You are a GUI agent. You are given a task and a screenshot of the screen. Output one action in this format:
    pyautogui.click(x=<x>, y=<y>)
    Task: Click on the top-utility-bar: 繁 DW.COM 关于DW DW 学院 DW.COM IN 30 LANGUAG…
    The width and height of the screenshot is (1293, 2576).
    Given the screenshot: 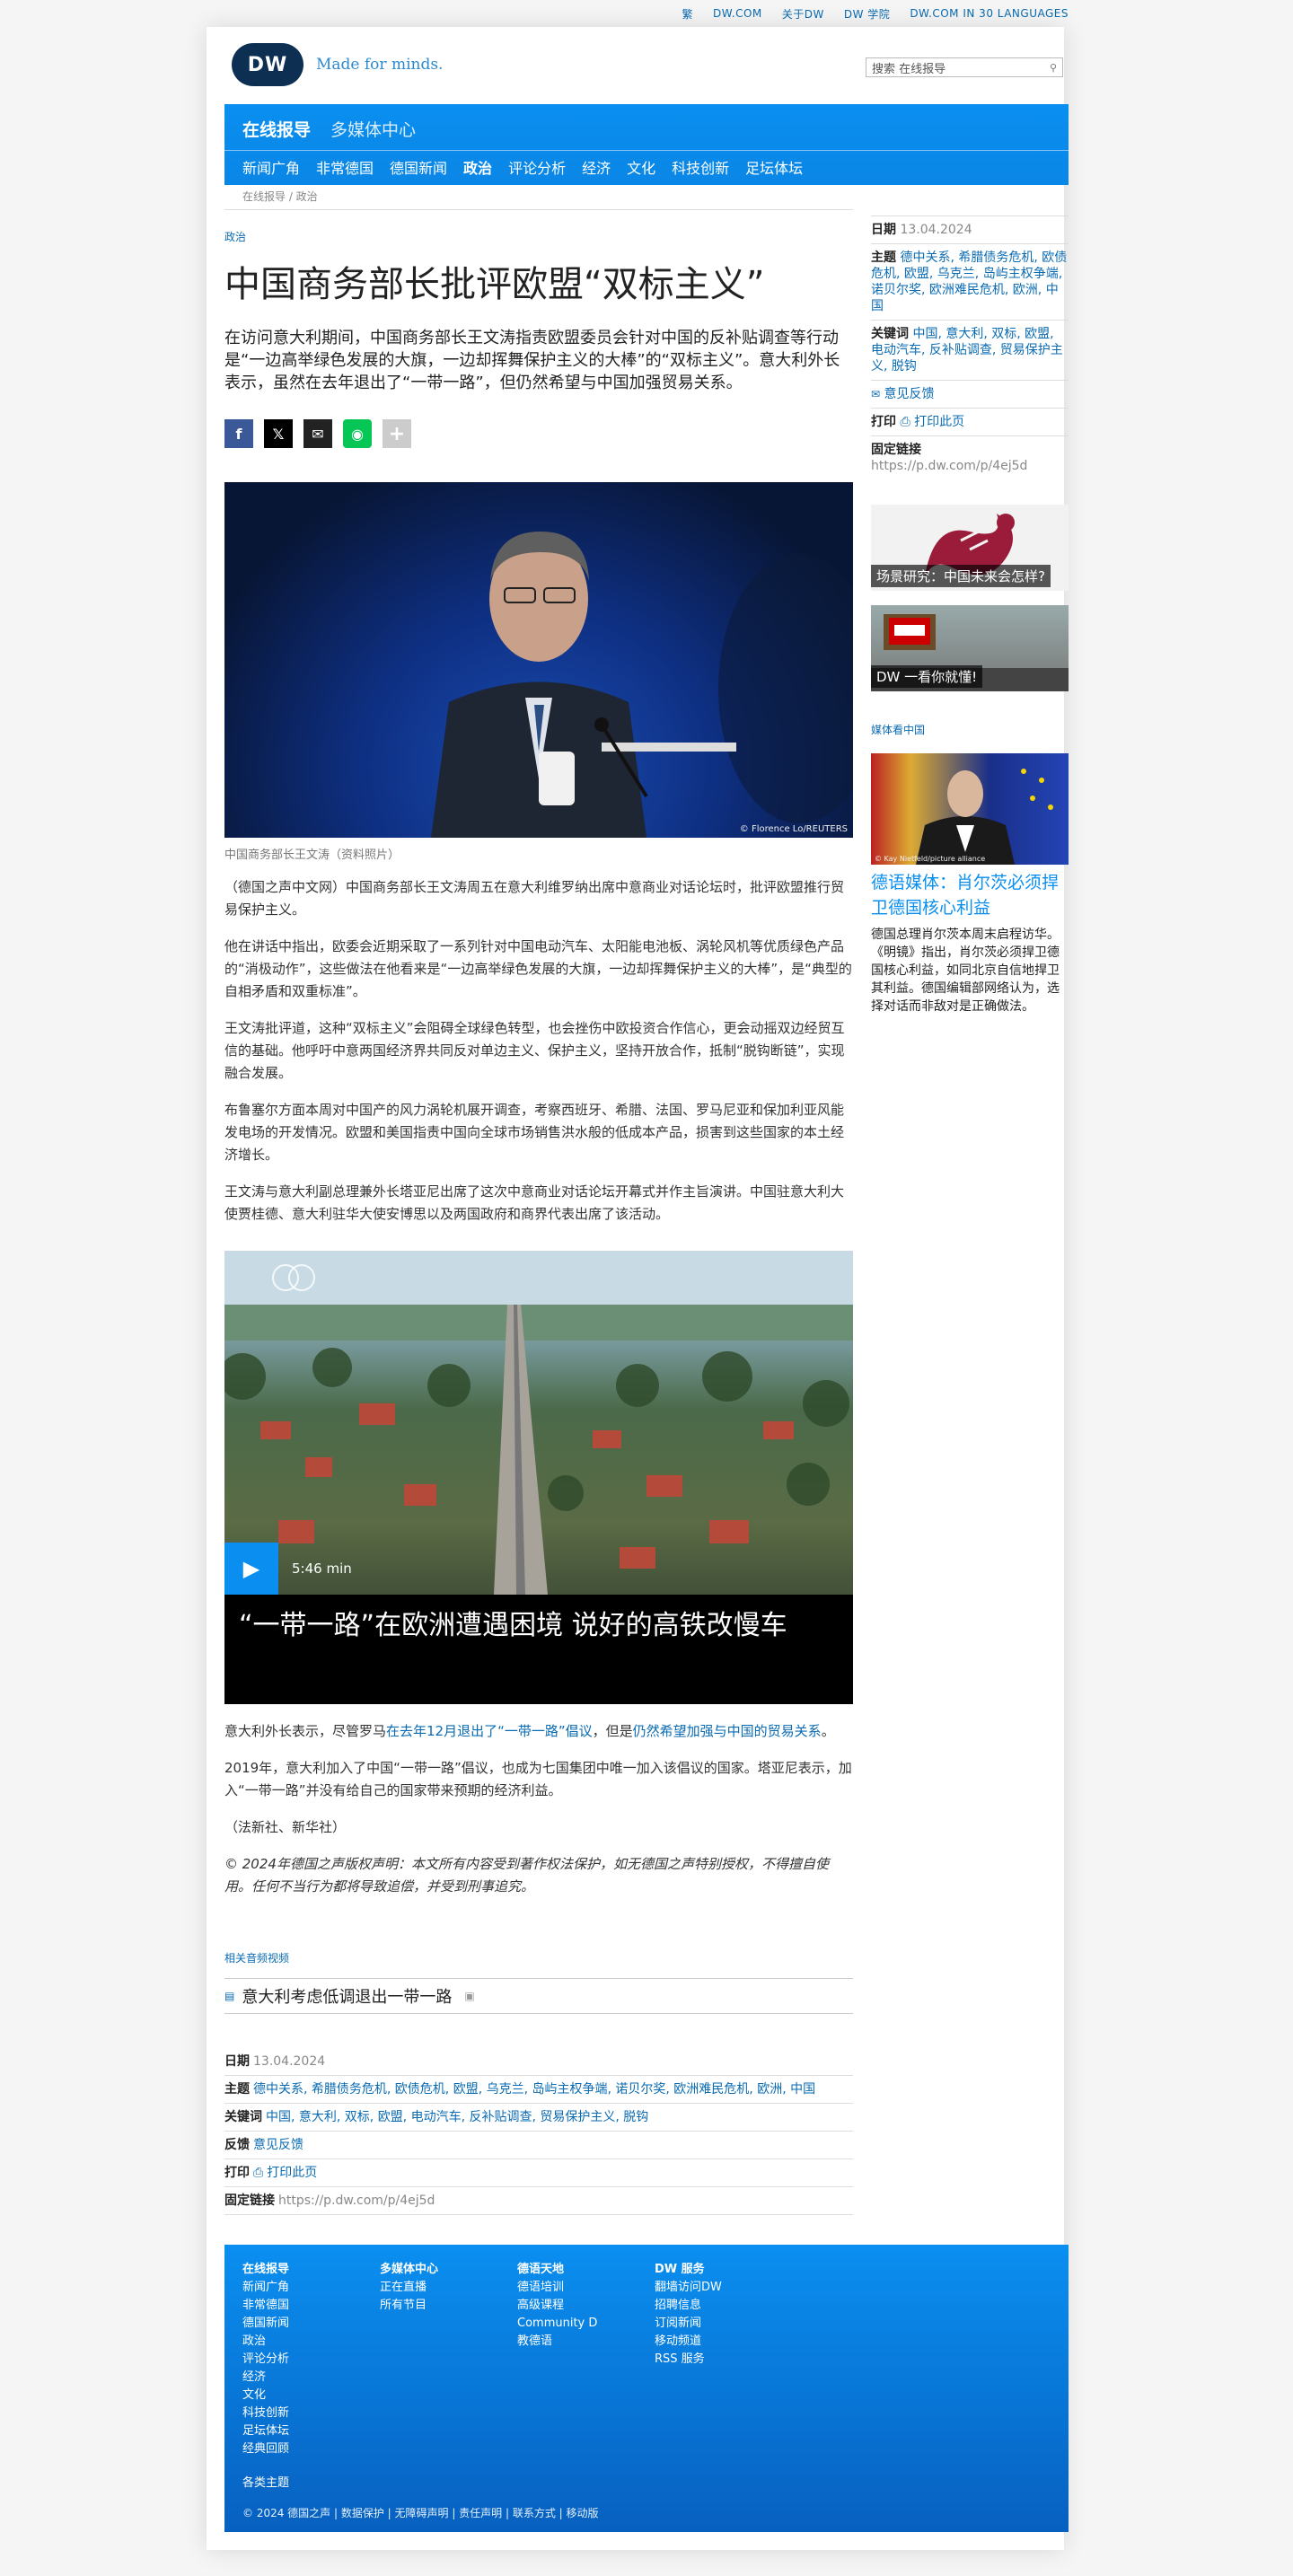 What is the action you would take?
    pyautogui.click(x=646, y=13)
    